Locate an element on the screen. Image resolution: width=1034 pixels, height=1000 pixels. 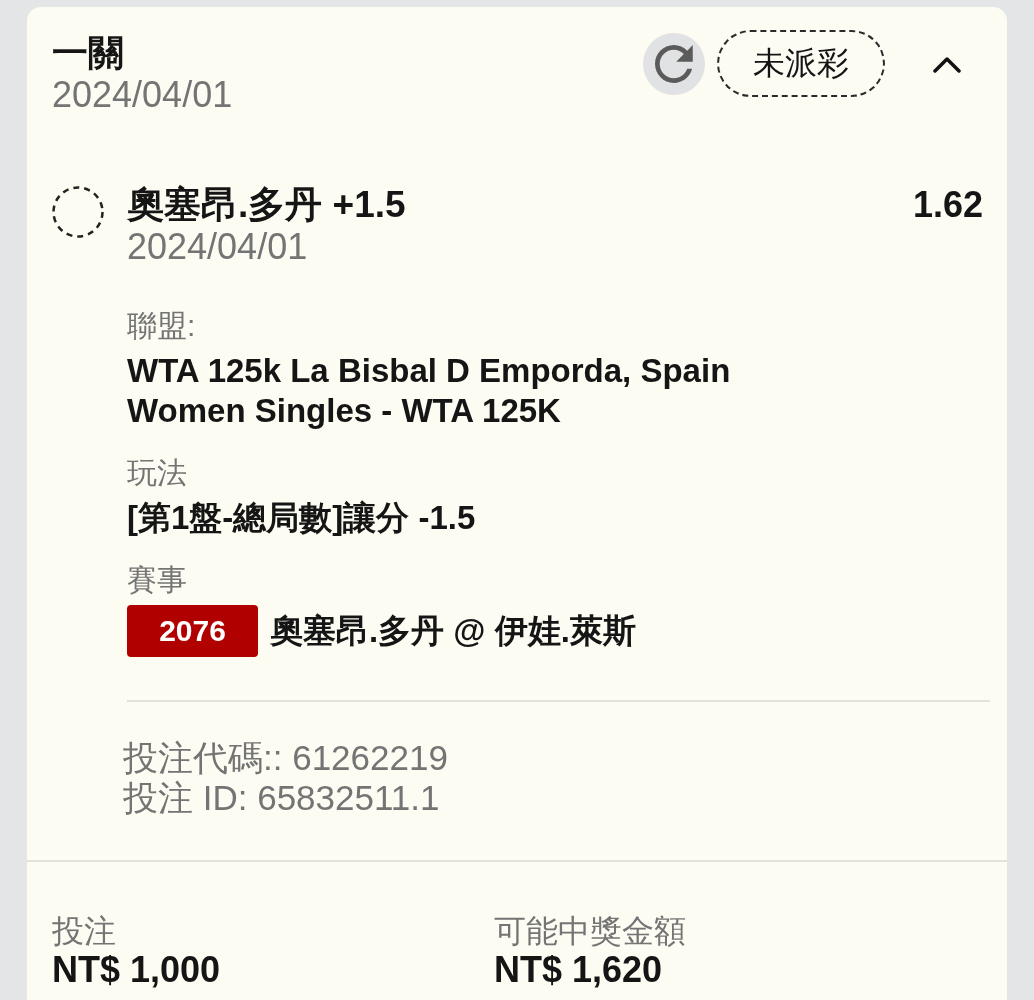
bet-type-title: 一關 is located at coordinates (88, 53).